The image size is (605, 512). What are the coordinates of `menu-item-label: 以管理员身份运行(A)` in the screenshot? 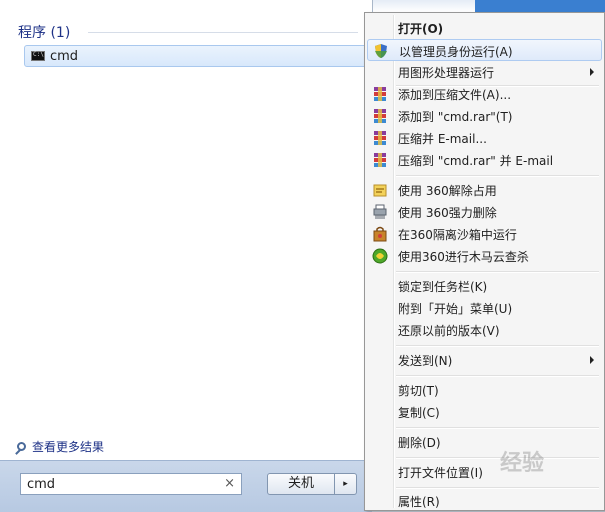 It's located at (456, 52).